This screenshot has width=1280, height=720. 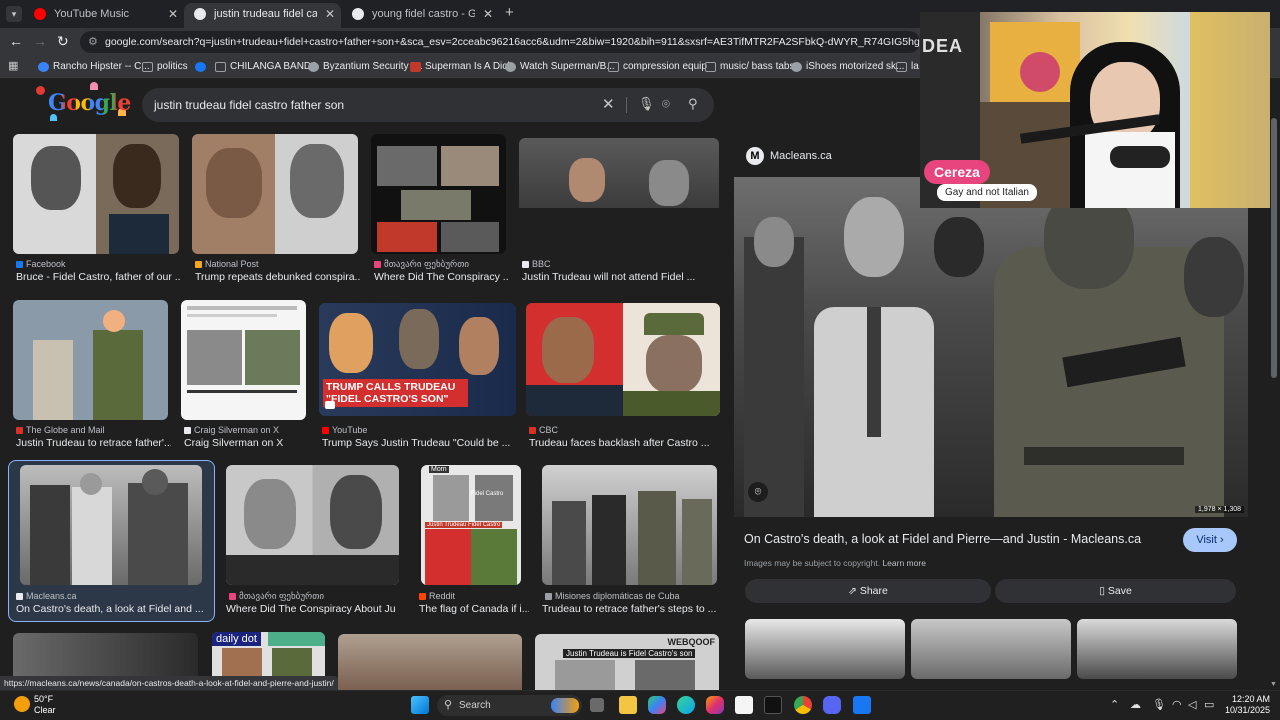 I want to click on result-source: Craig Silverman on X, so click(x=231, y=430).